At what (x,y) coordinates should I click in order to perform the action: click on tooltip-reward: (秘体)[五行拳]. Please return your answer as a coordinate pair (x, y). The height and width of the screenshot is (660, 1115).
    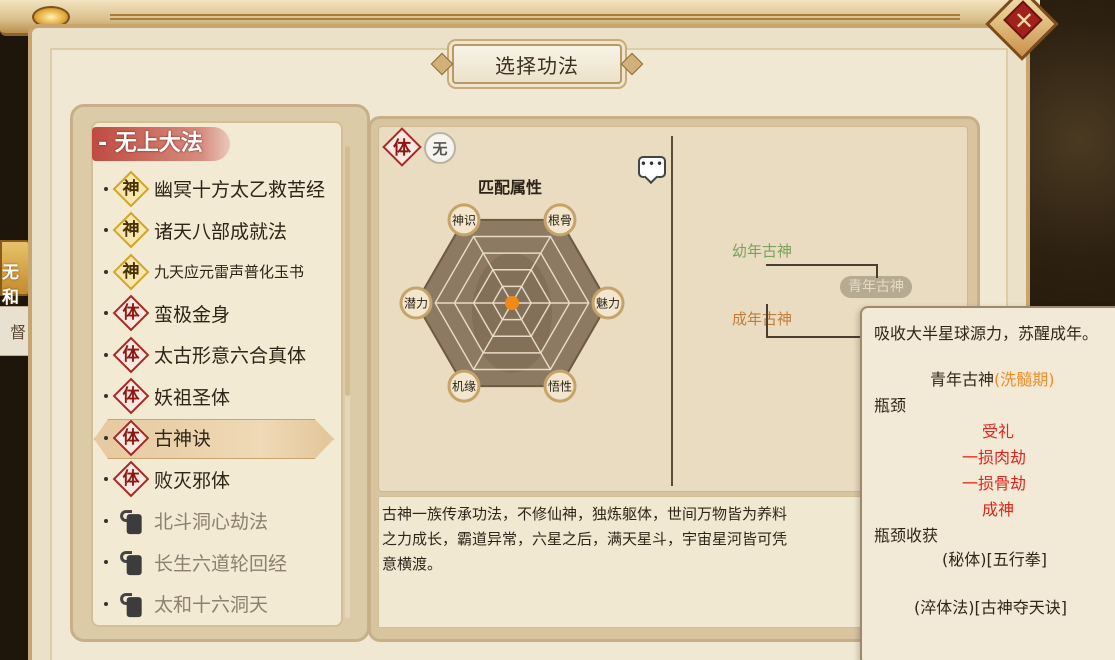
    Looking at the image, I should click on (994, 559).